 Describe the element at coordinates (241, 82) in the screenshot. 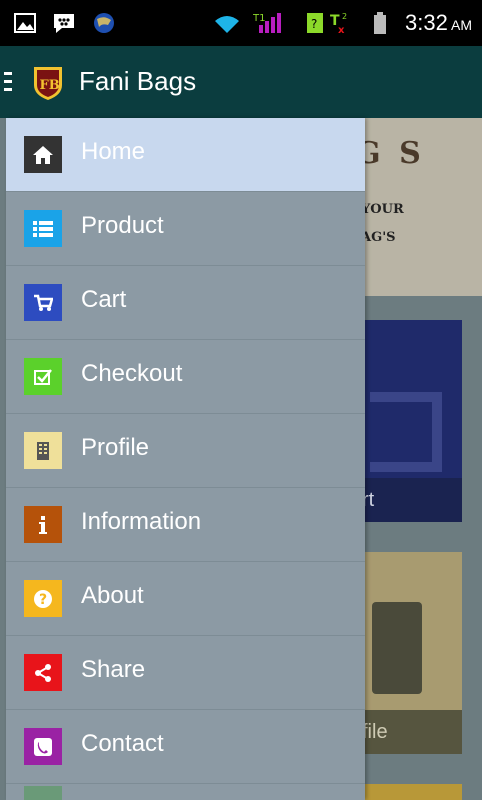

I see `app-bar: FB Fani Bags` at that location.